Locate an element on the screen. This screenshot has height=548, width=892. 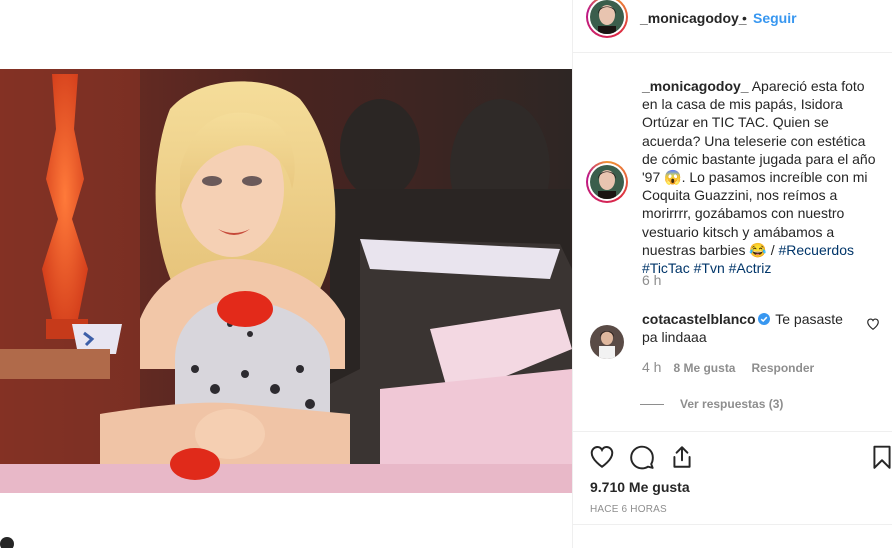
caption-avatar-image is located at coordinates (607, 182).